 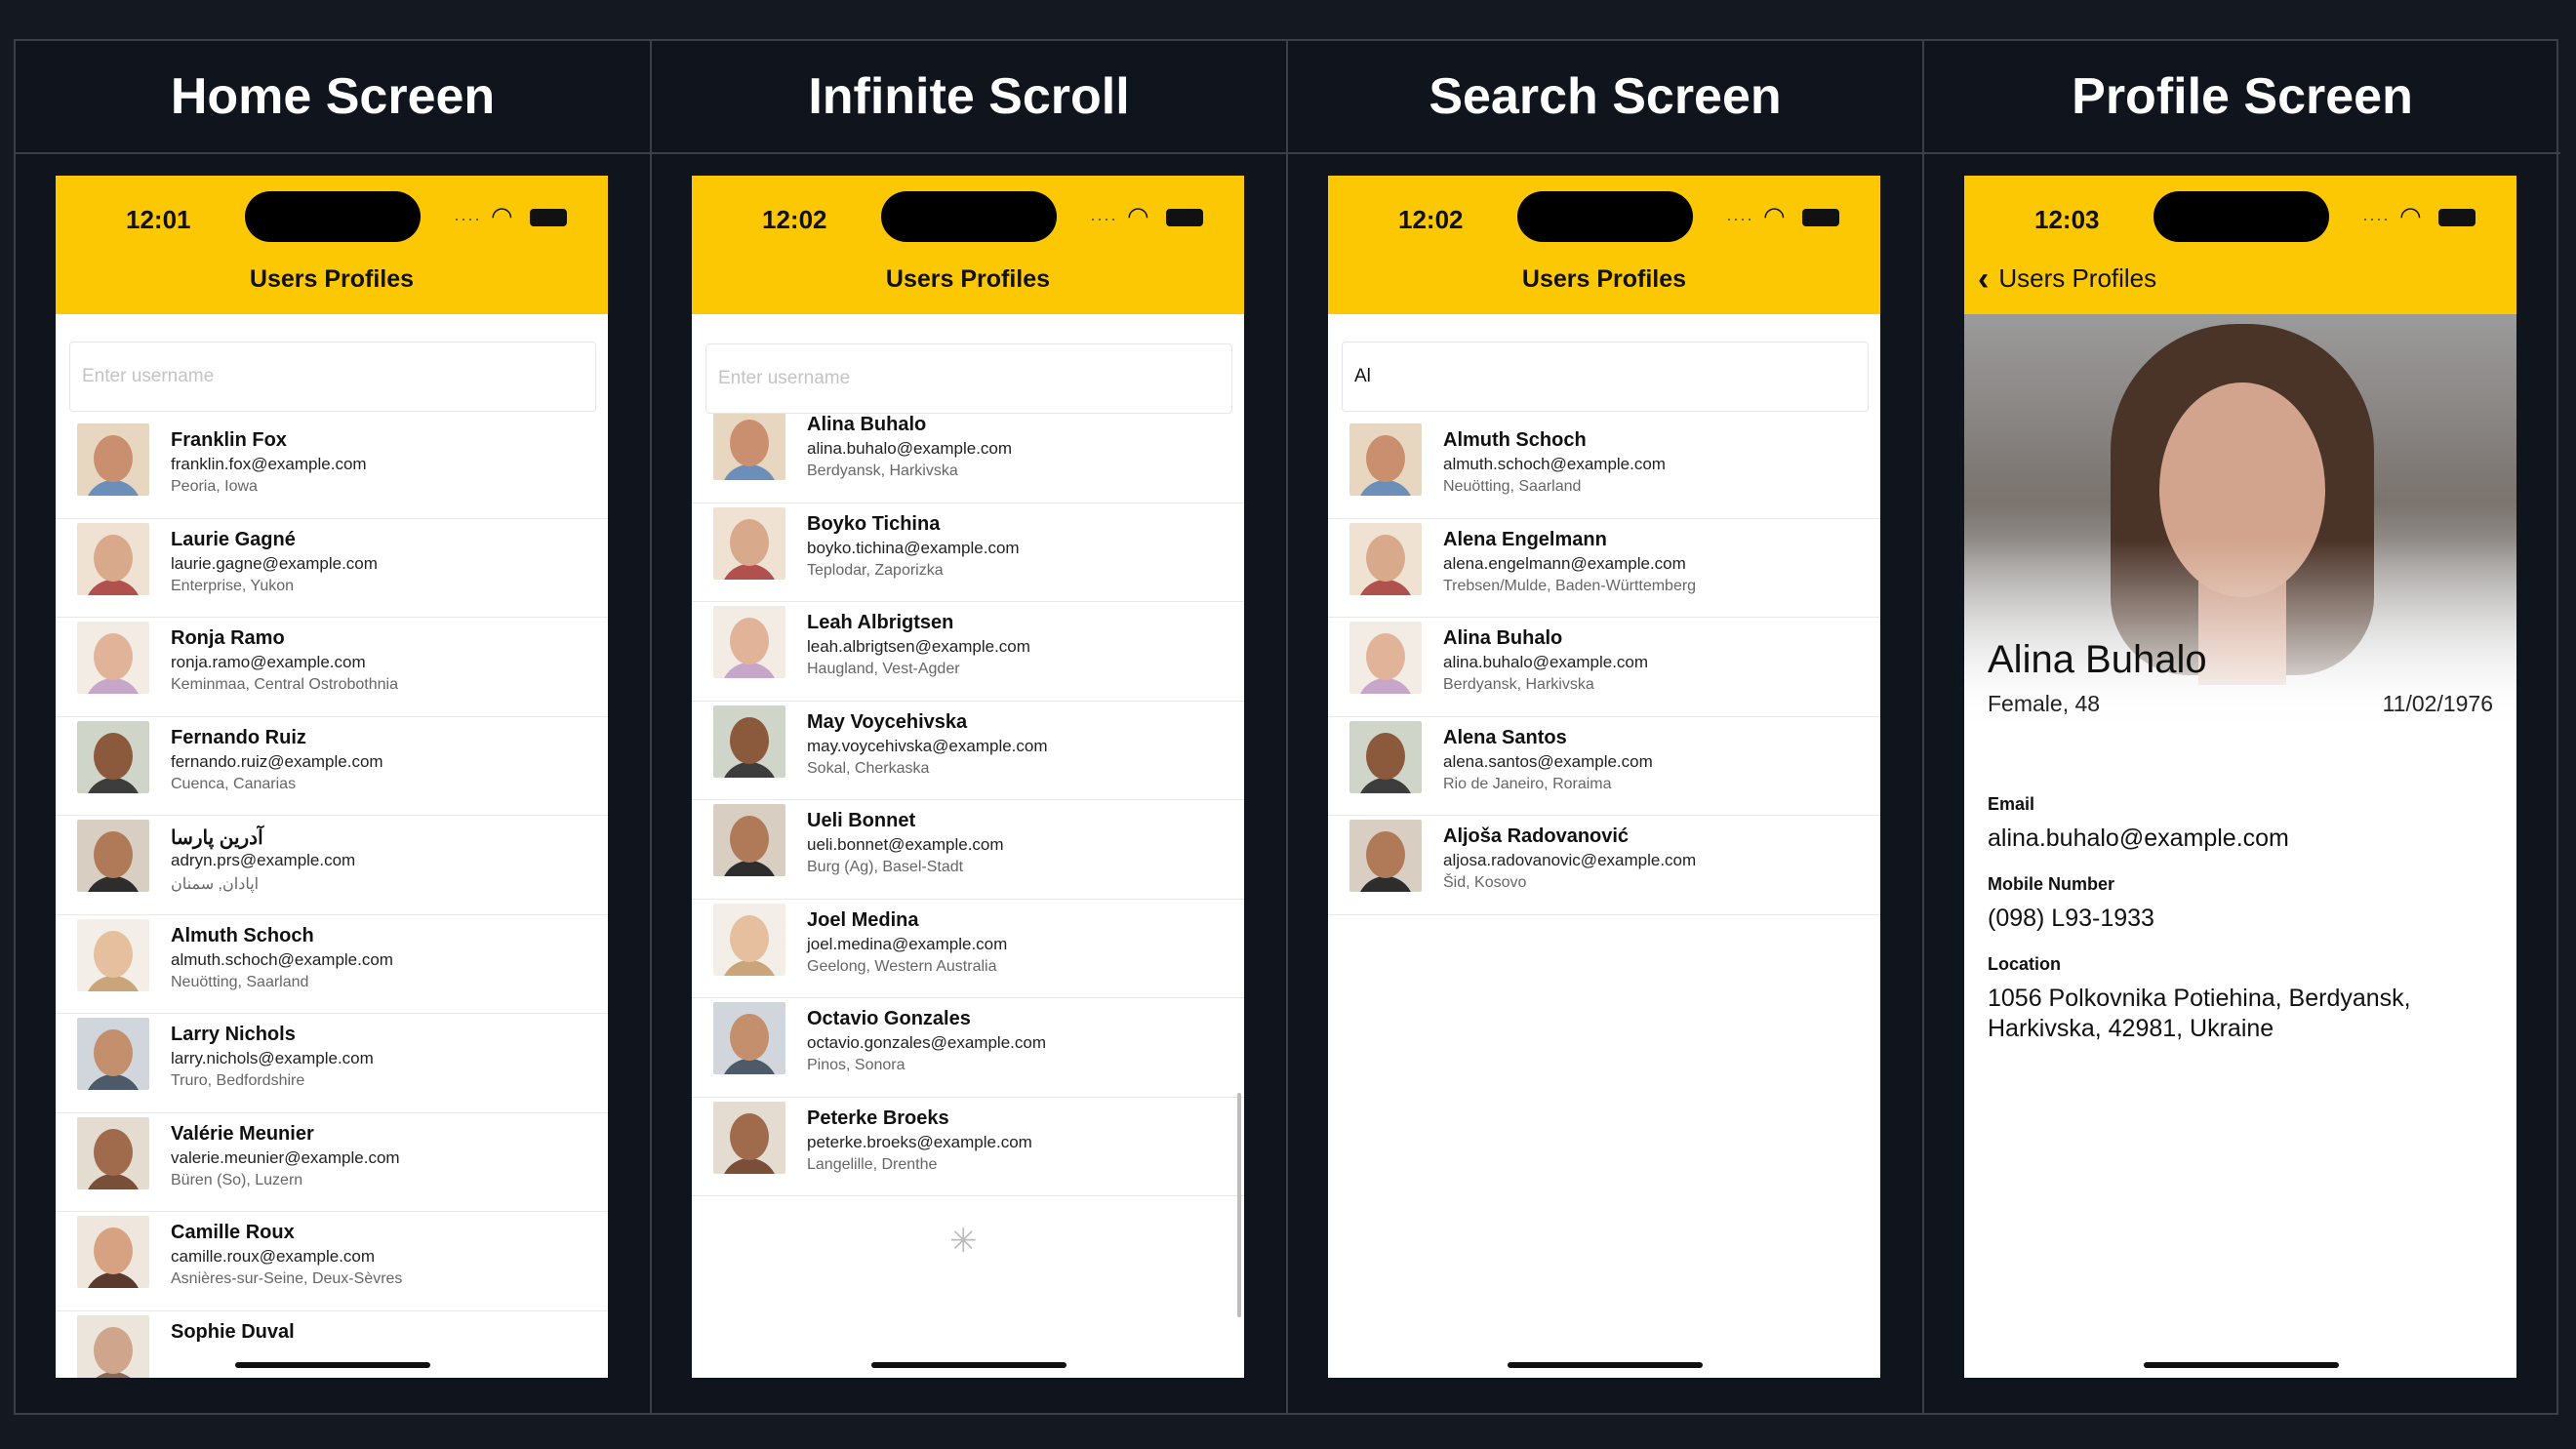 I want to click on user-name: Valérie Meunier, so click(x=242, y=1133).